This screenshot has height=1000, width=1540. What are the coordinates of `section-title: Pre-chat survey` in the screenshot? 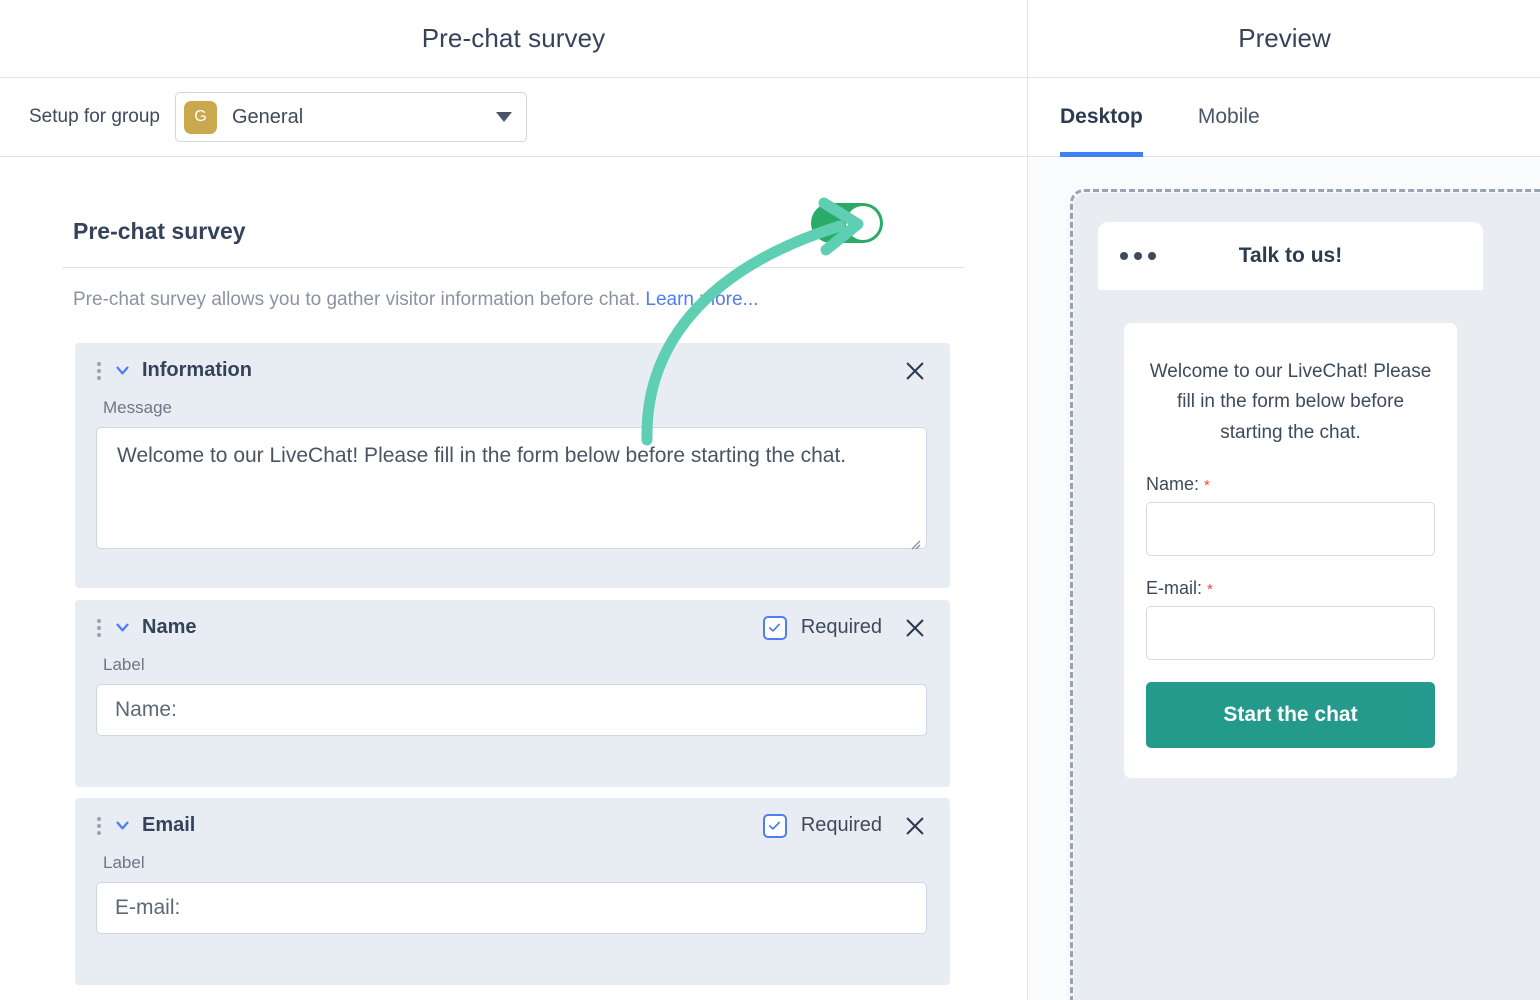 It's located at (159, 231).